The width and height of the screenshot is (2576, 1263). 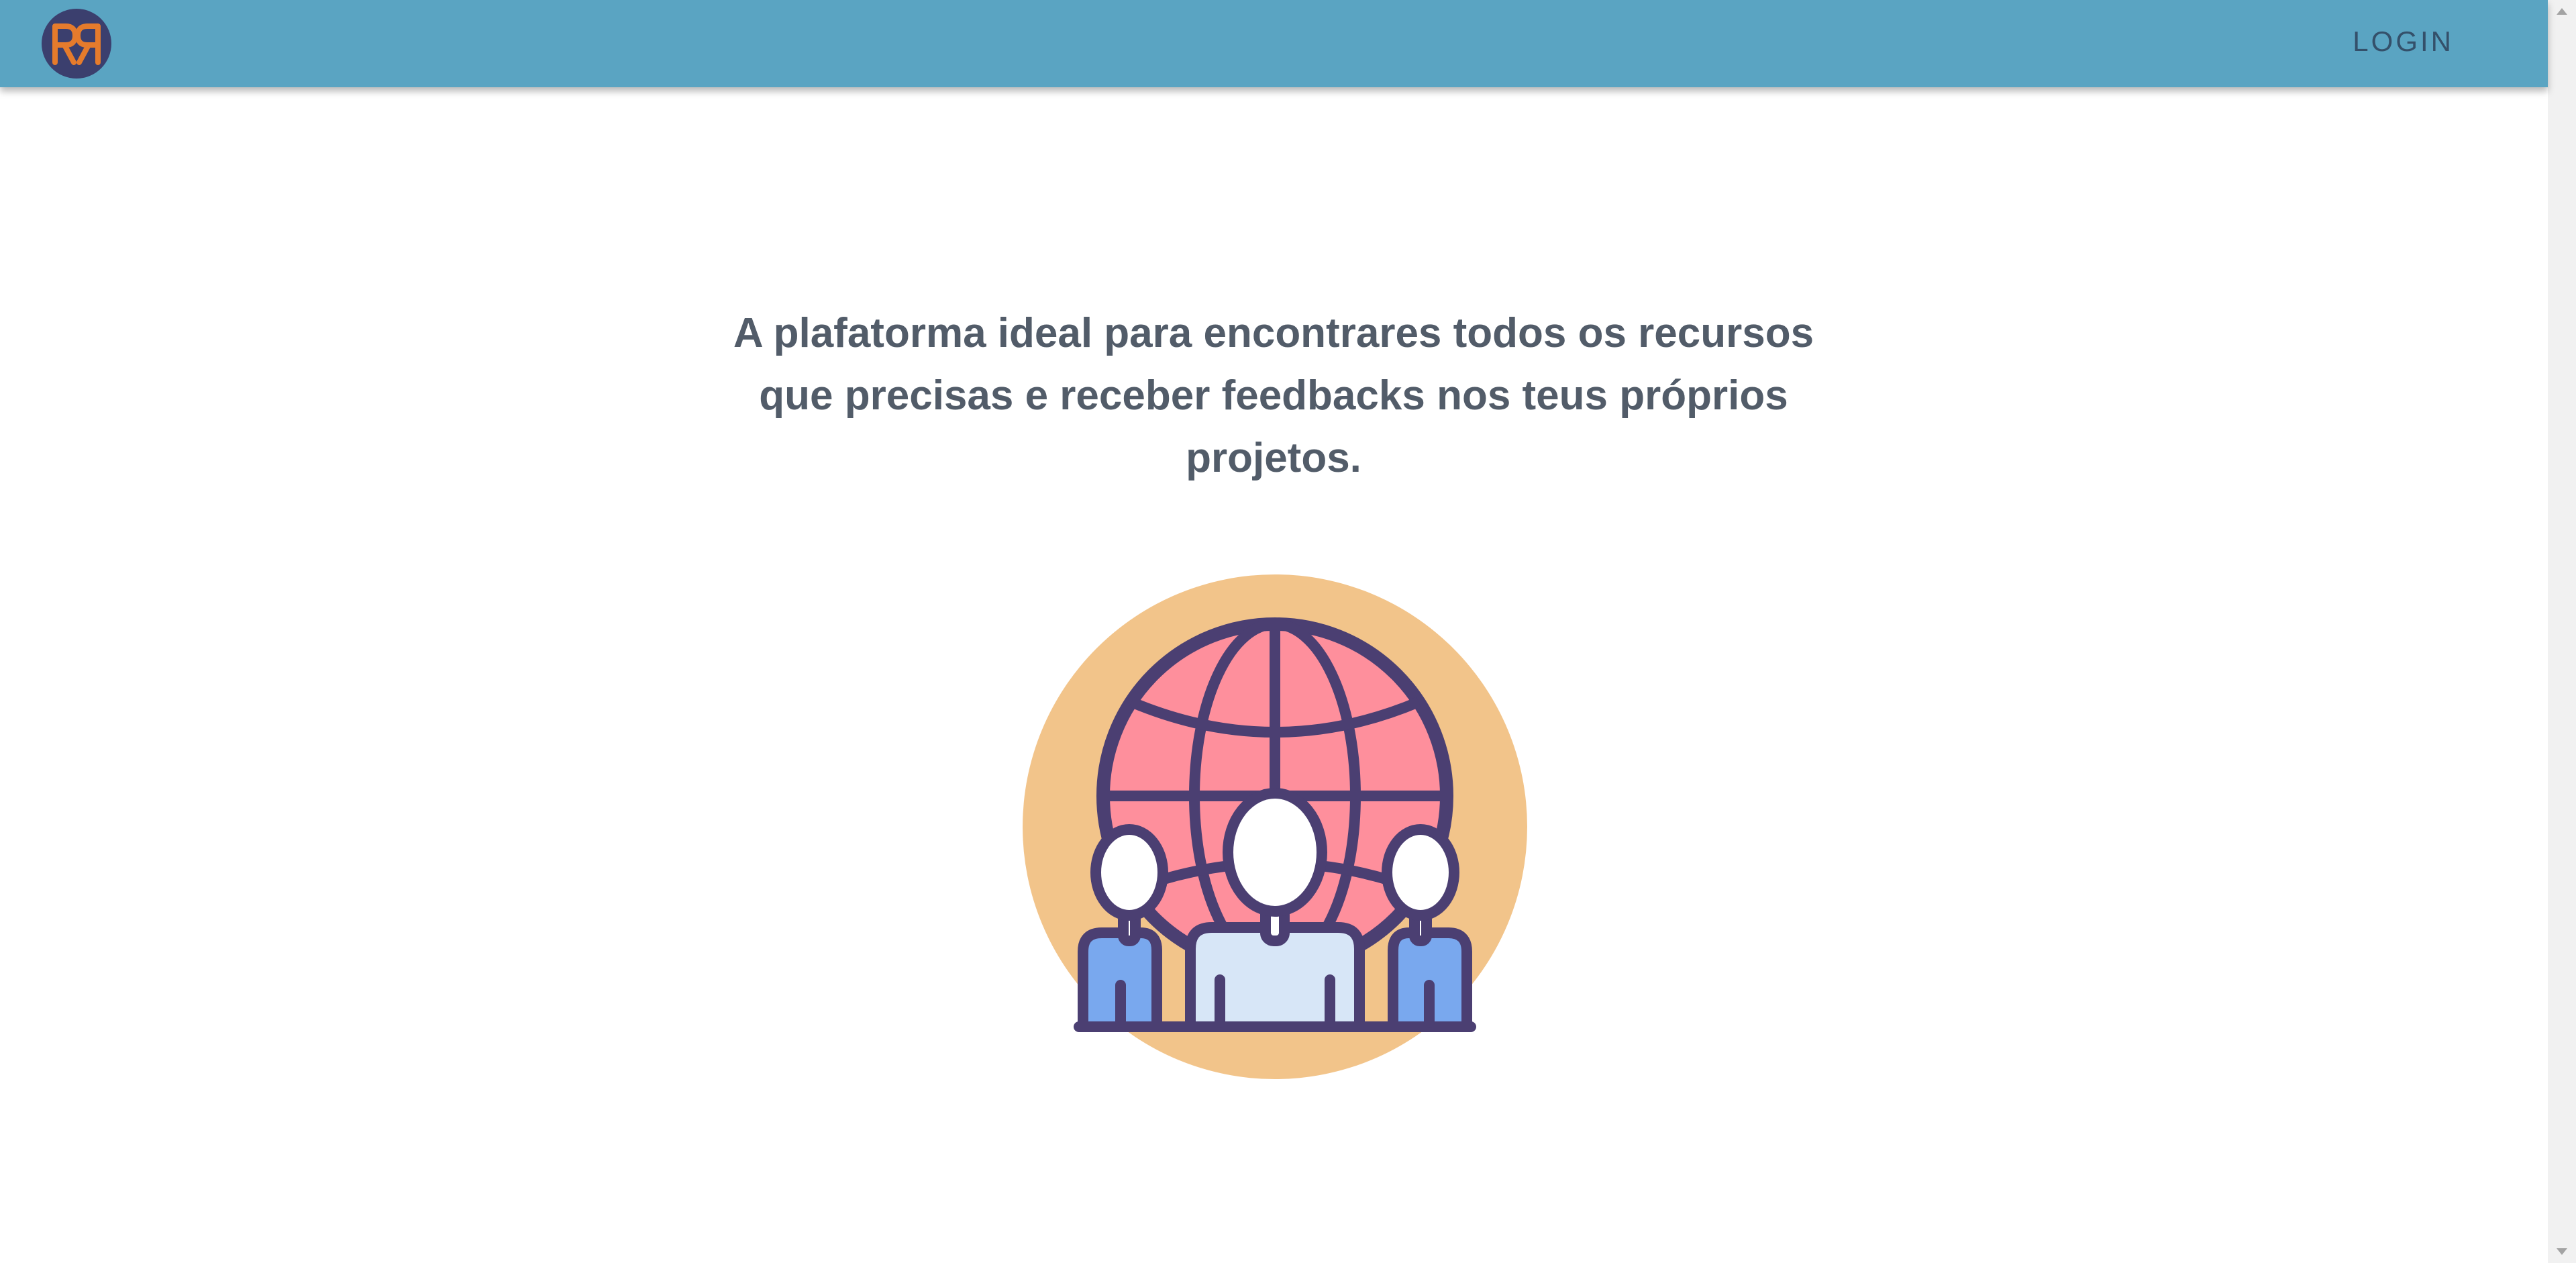 I want to click on scroll-down-icon, so click(x=2562, y=1251).